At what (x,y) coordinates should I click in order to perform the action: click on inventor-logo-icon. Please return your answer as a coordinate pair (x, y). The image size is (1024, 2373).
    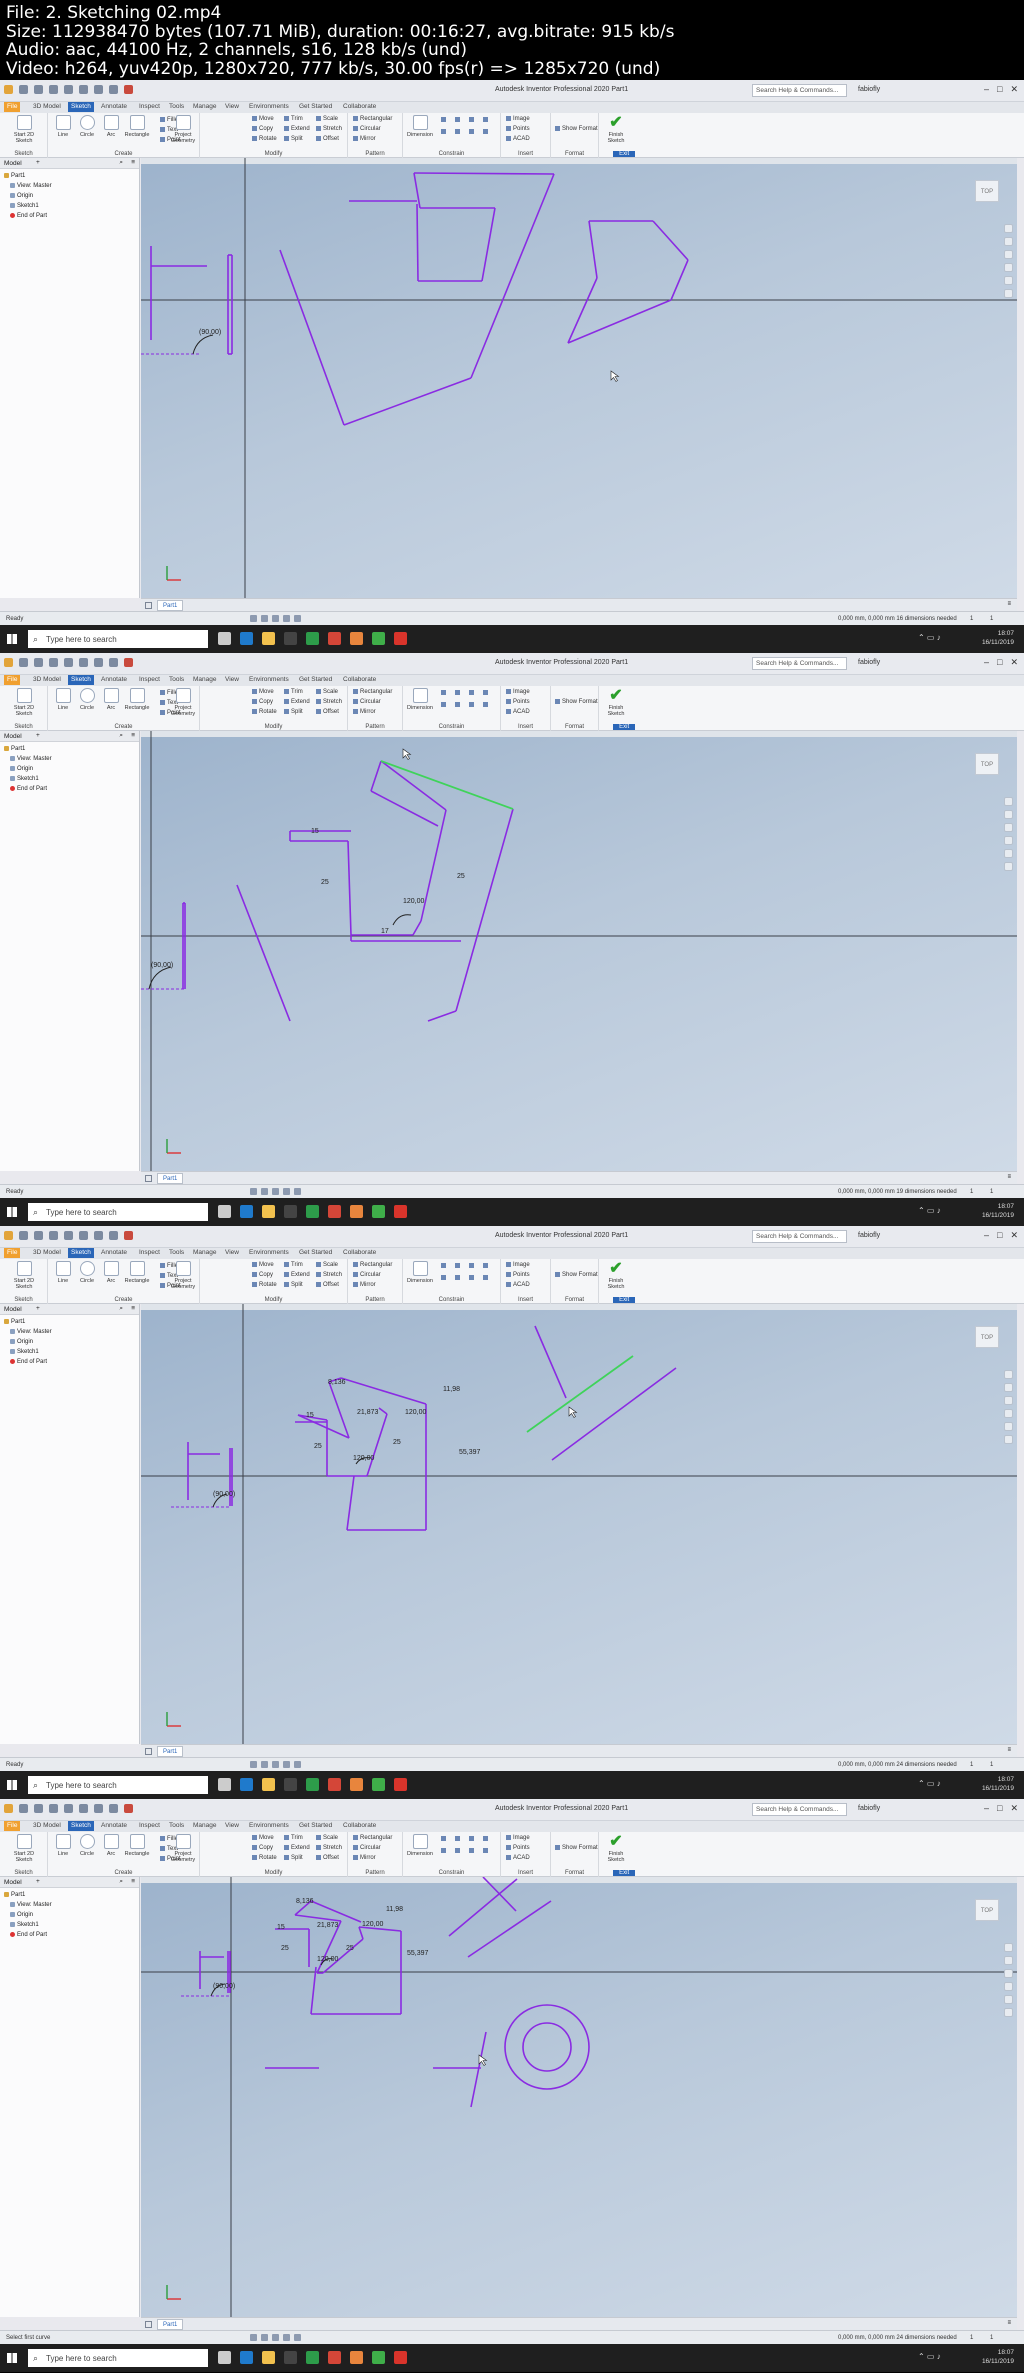
    Looking at the image, I should click on (8, 662).